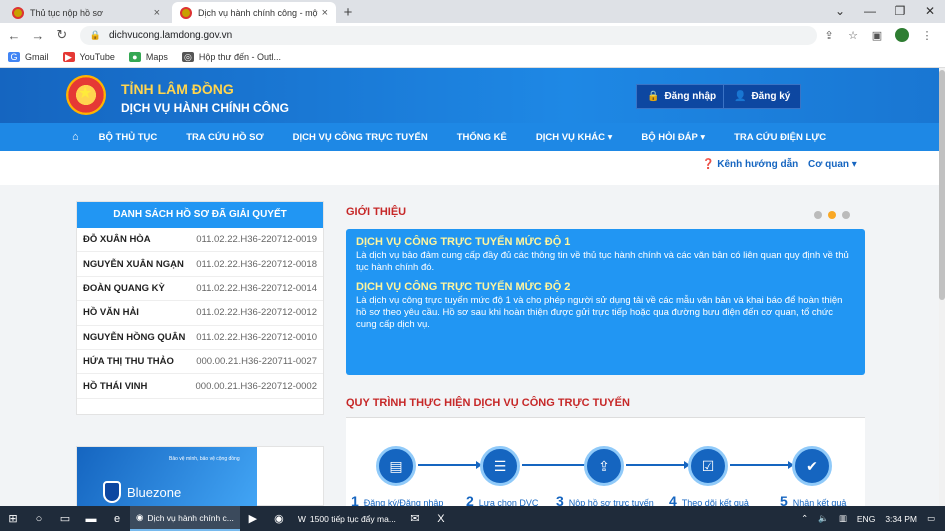  I want to click on task-view-icon: ▭, so click(65, 518).